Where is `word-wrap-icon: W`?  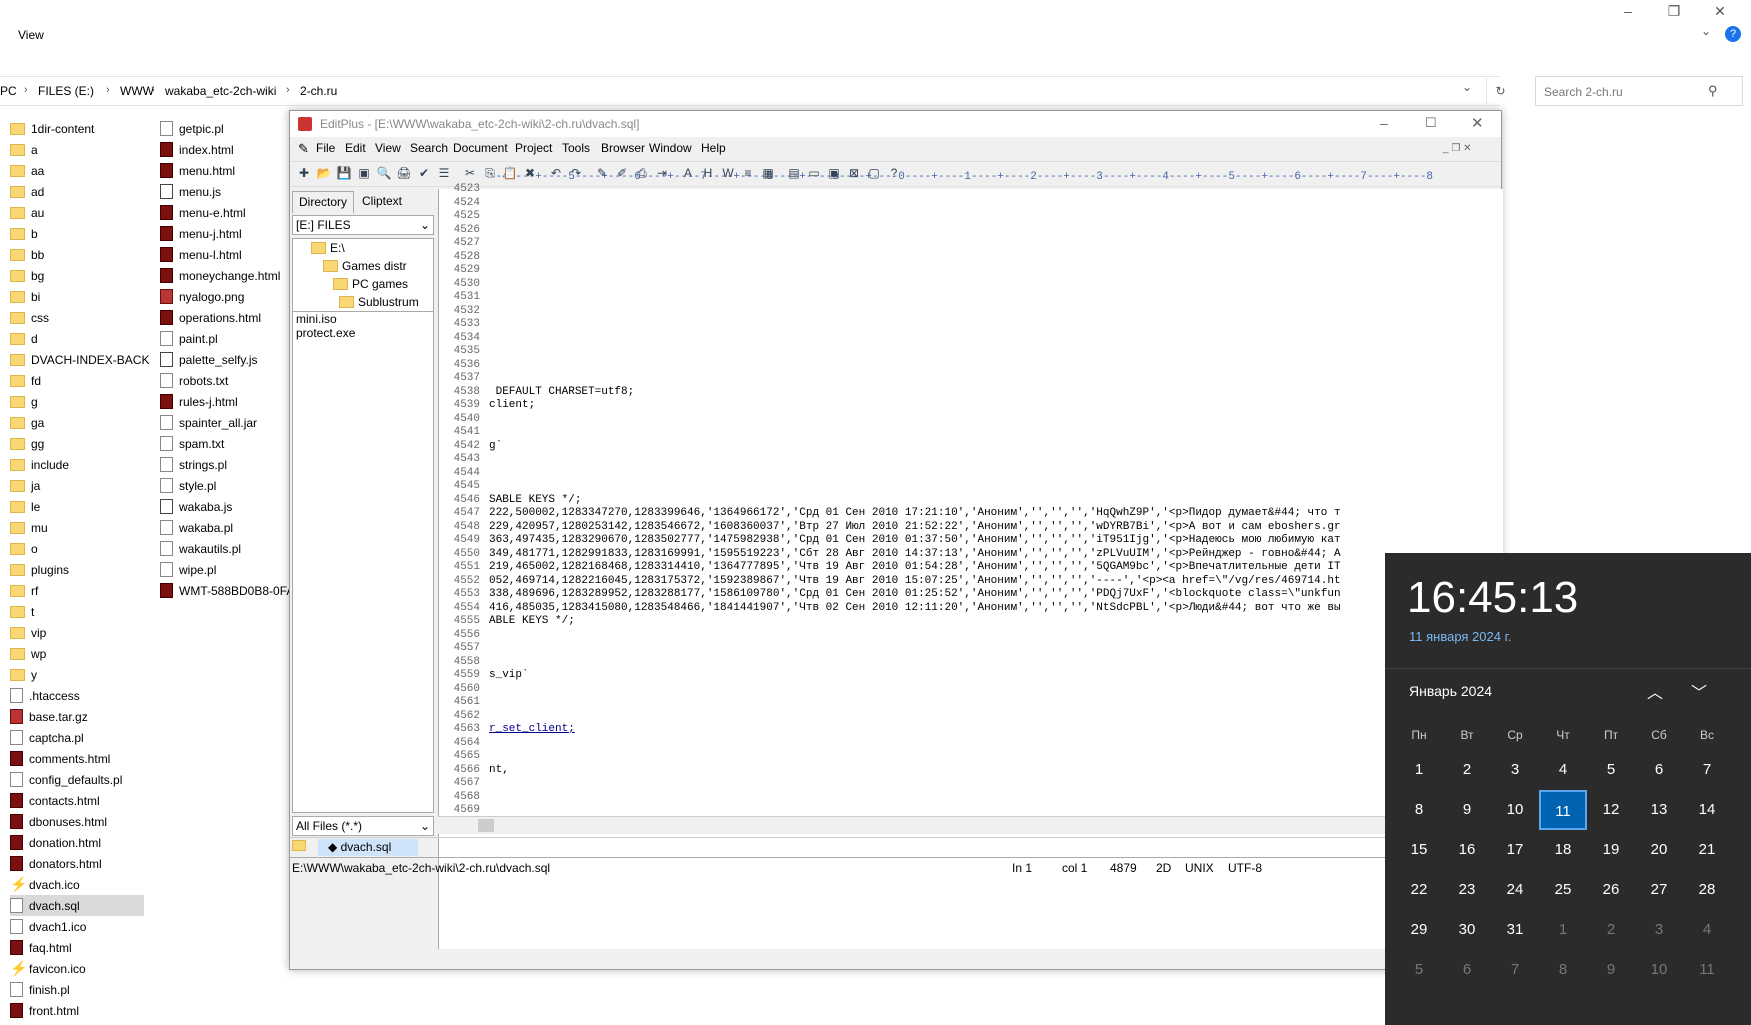
word-wrap-icon: W is located at coordinates (728, 173).